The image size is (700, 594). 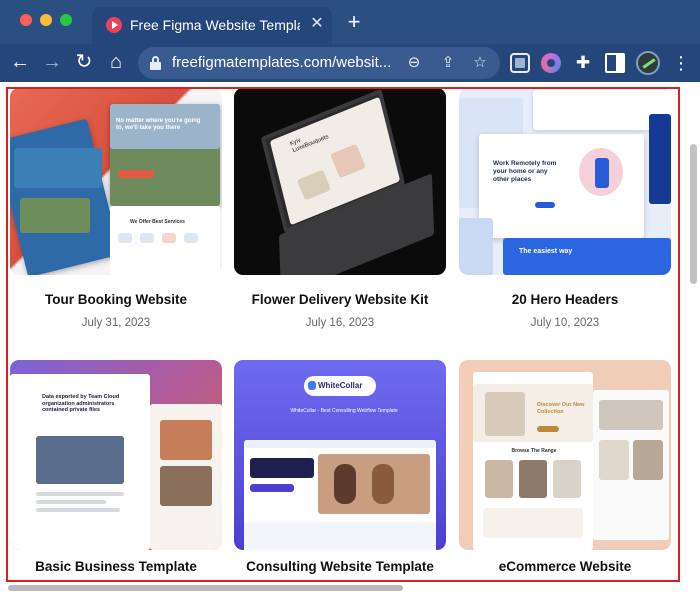 What do you see at coordinates (414, 63) in the screenshot?
I see `zoom-out-icon: ⊖` at bounding box center [414, 63].